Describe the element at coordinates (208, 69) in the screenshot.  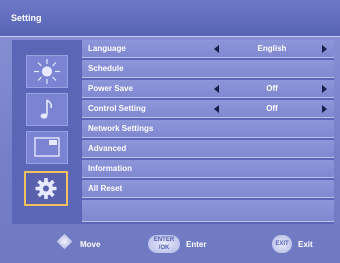
I see `menu-item-schedule: Schedule` at that location.